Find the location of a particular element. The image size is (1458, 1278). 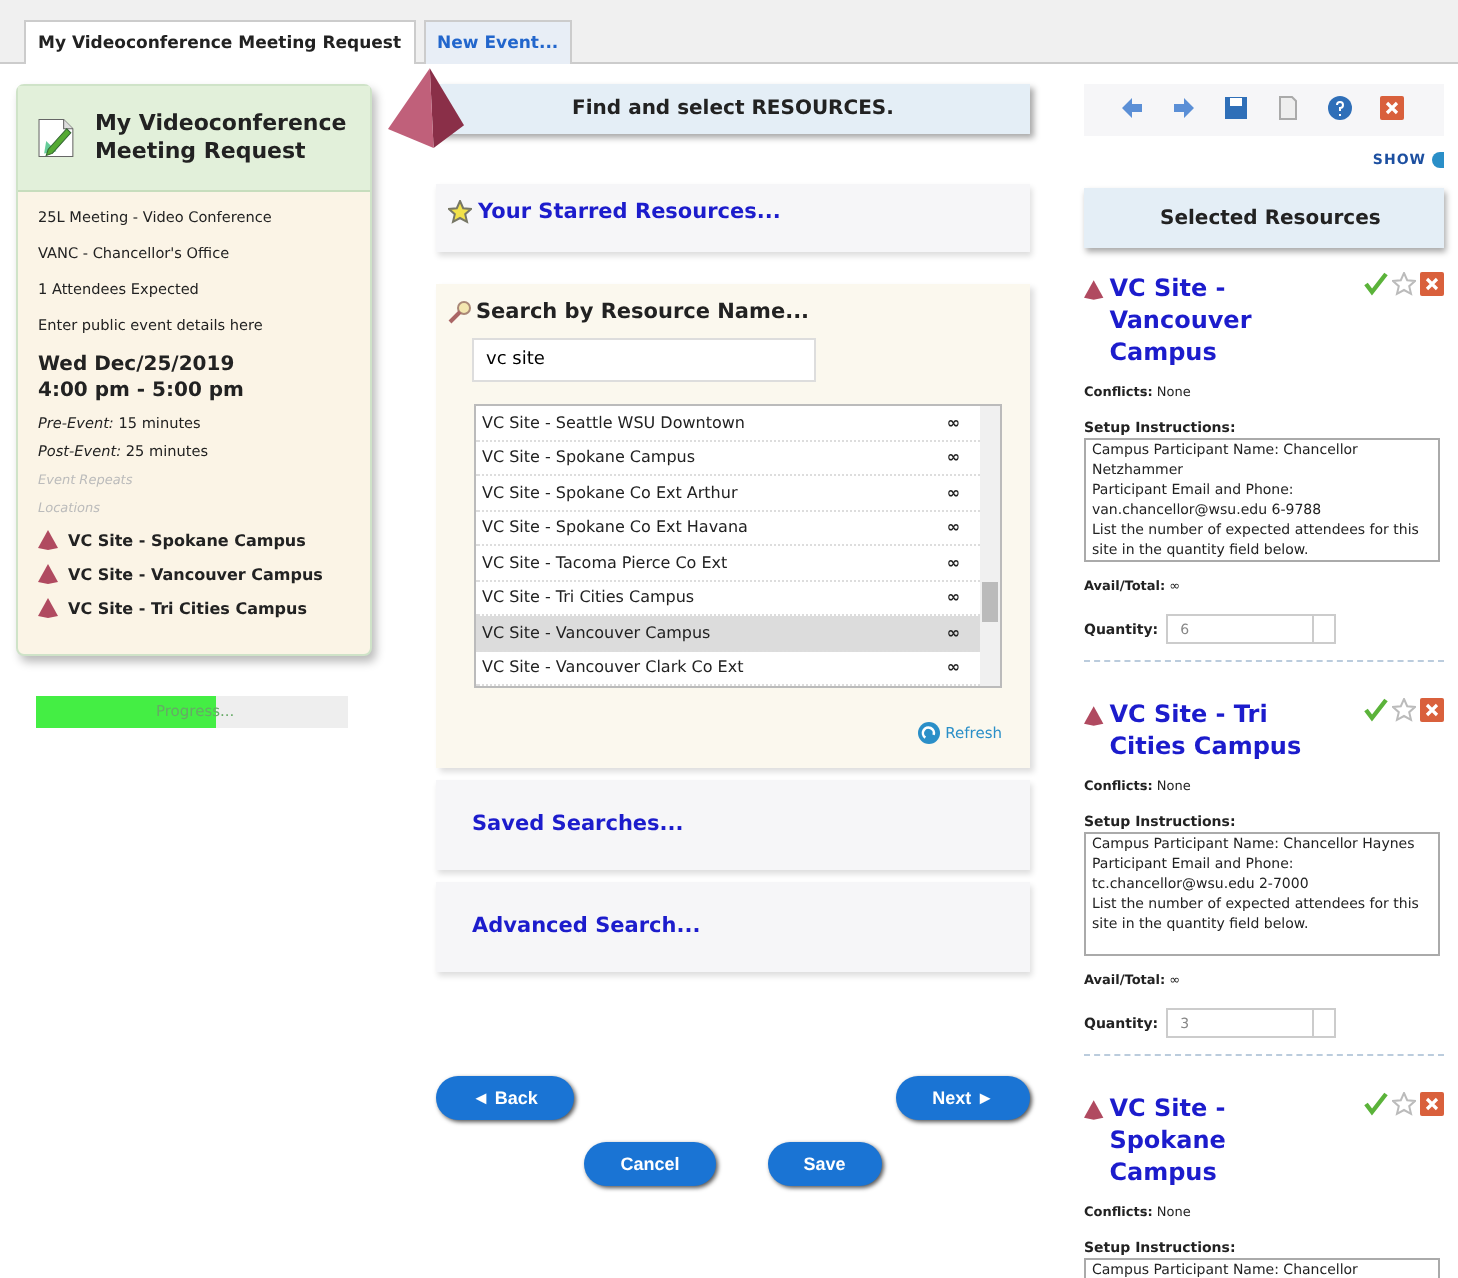

document-icon is located at coordinates (1288, 108).